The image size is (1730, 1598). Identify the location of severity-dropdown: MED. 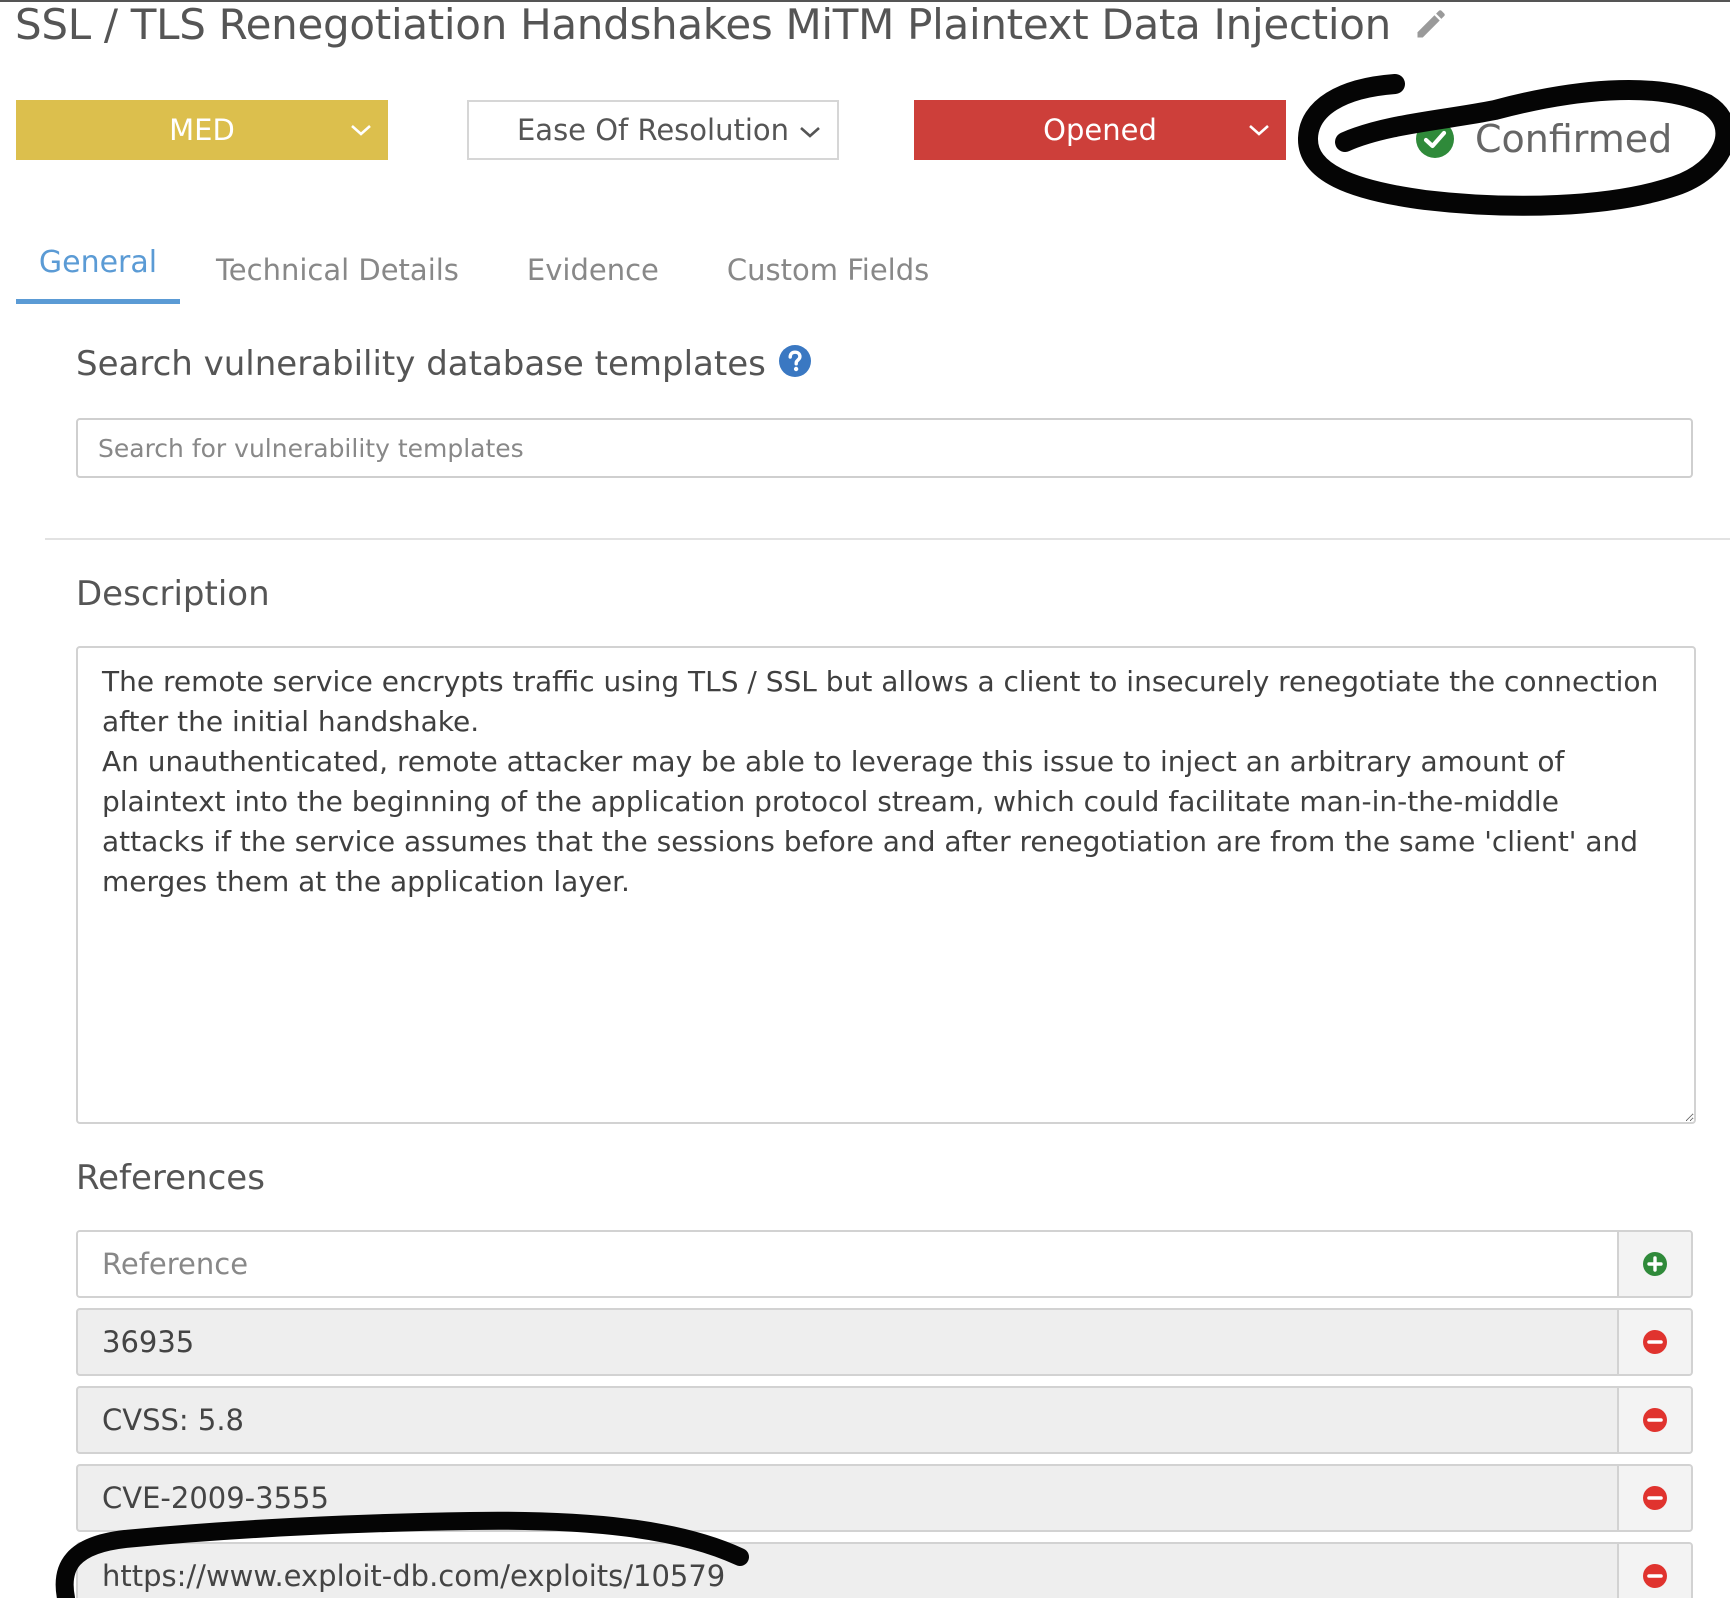
(202, 130).